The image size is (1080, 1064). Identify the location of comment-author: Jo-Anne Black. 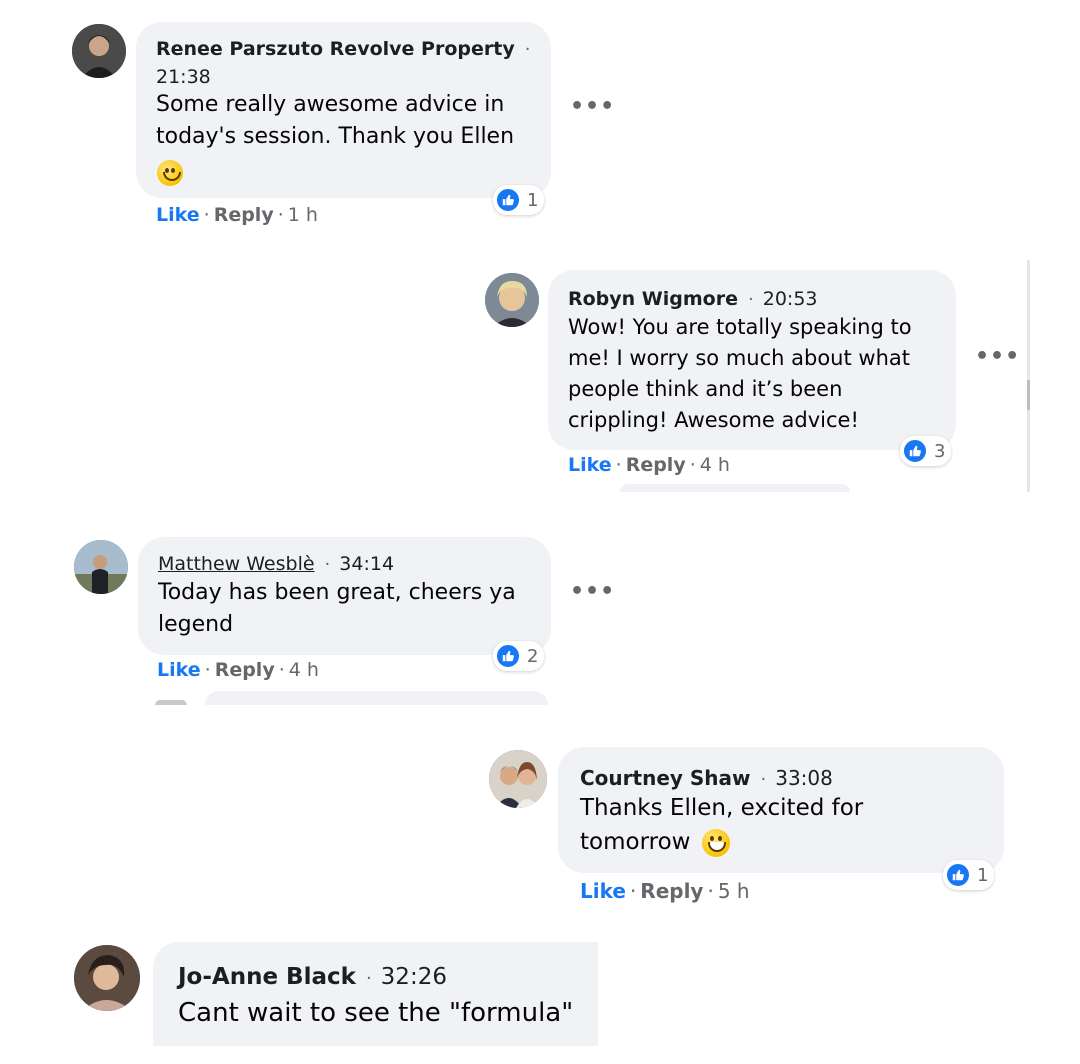
(267, 977).